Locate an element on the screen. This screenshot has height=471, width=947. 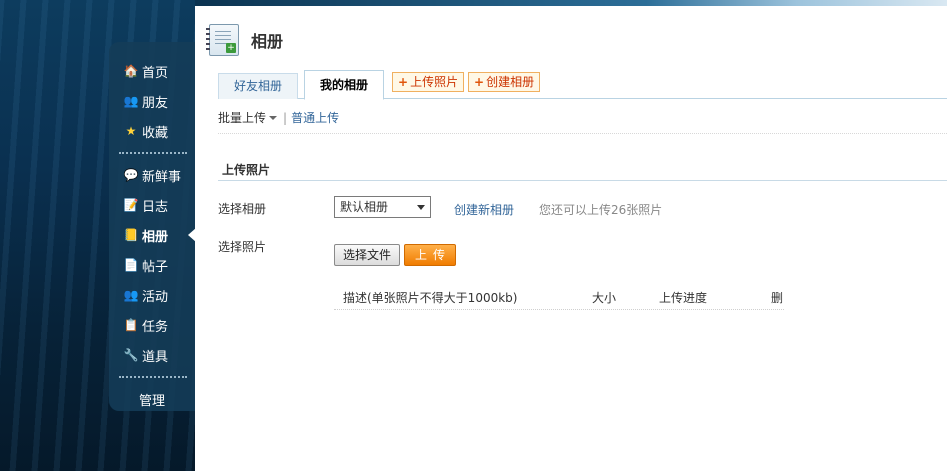
sidebar-item-tools: 🔧 道具 is located at coordinates (152, 355).